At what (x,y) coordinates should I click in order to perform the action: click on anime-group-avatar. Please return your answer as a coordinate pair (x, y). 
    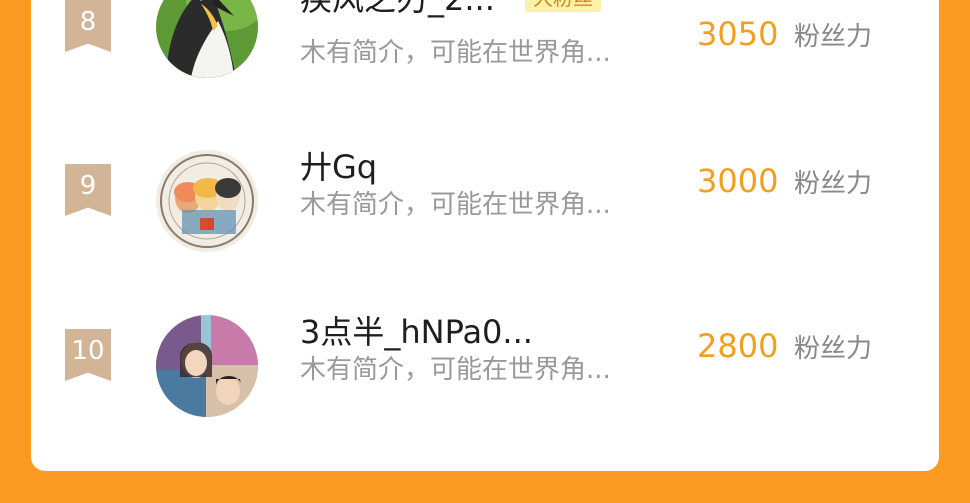
    Looking at the image, I should click on (207, 201).